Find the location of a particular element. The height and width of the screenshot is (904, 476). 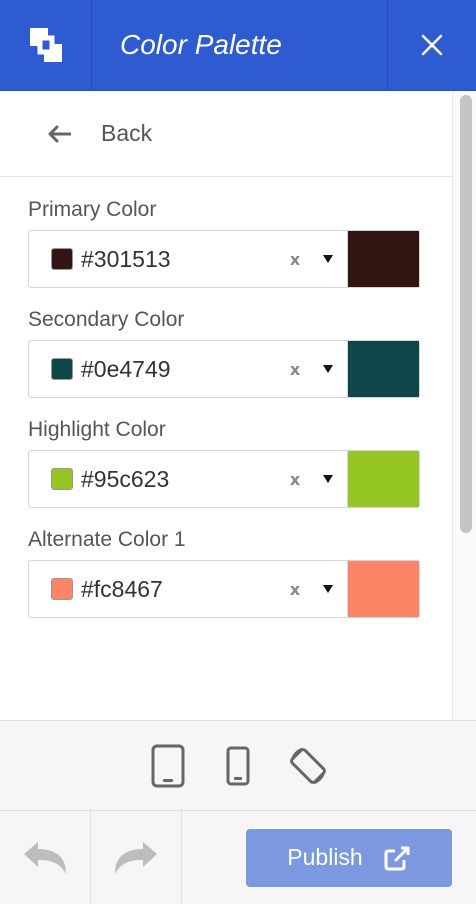

mobile-icon is located at coordinates (238, 765).